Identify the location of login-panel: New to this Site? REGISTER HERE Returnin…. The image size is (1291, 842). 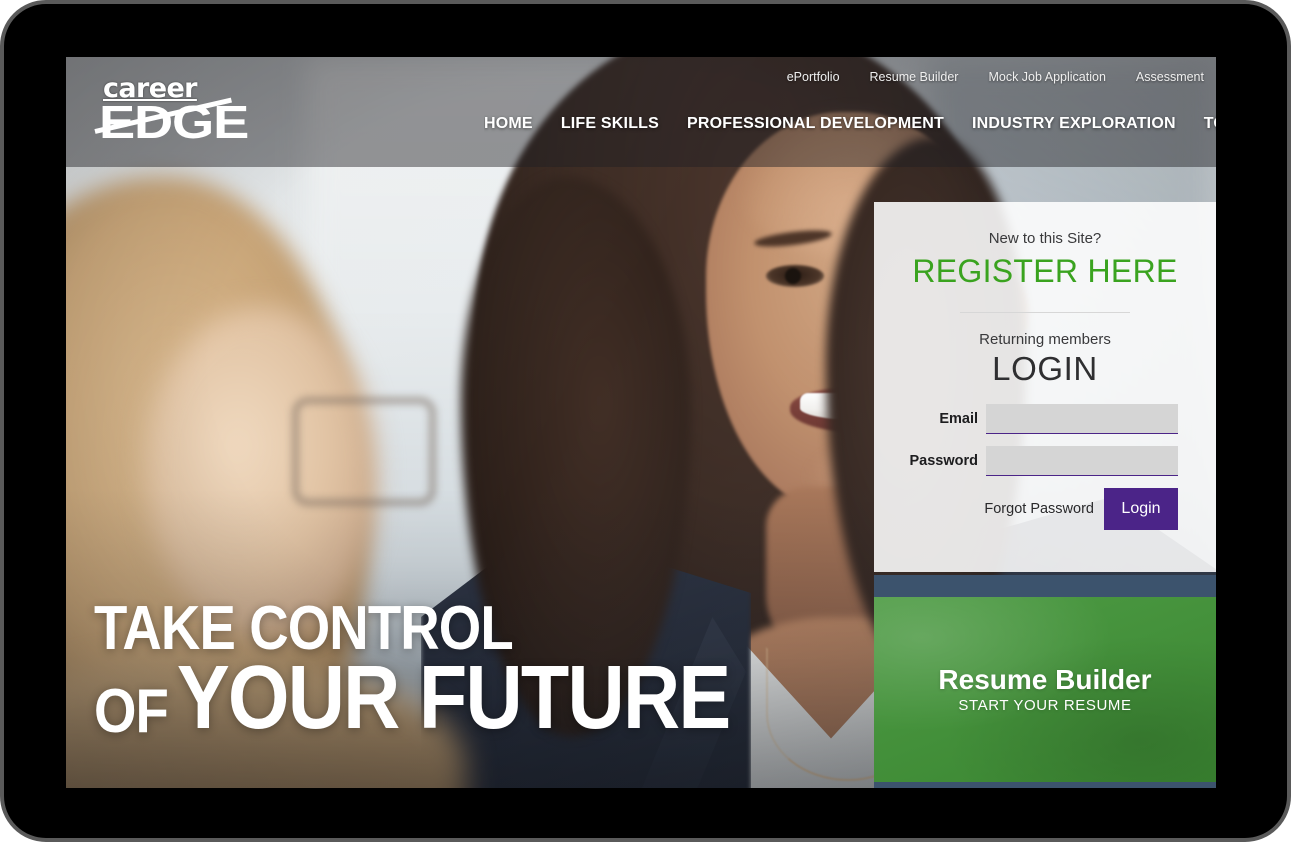
(1045, 387).